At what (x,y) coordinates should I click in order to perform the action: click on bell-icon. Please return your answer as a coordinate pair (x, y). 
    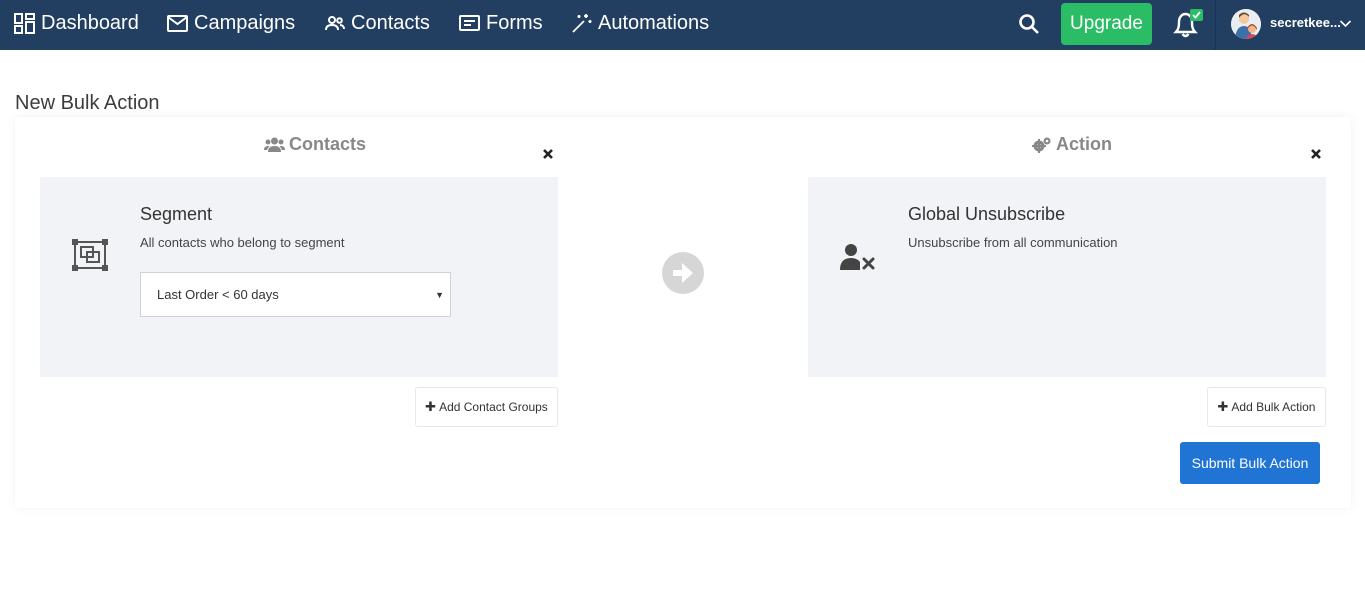
    Looking at the image, I should click on (1187, 24).